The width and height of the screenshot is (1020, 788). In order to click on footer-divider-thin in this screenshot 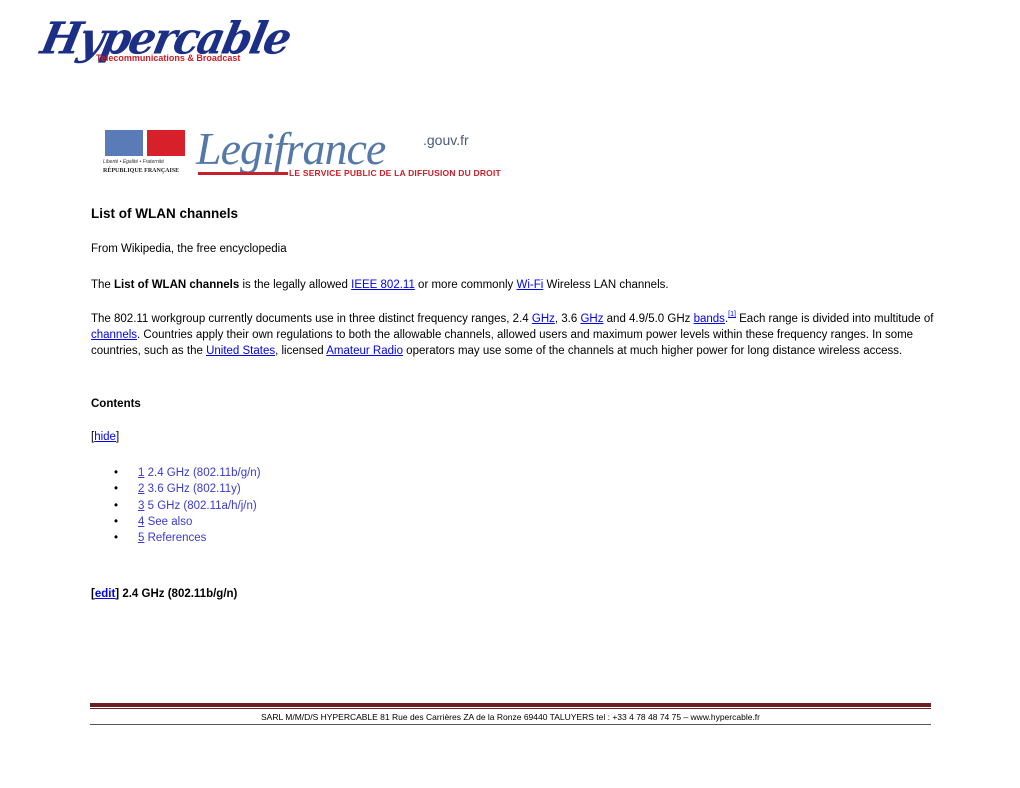, I will do `click(510, 708)`.